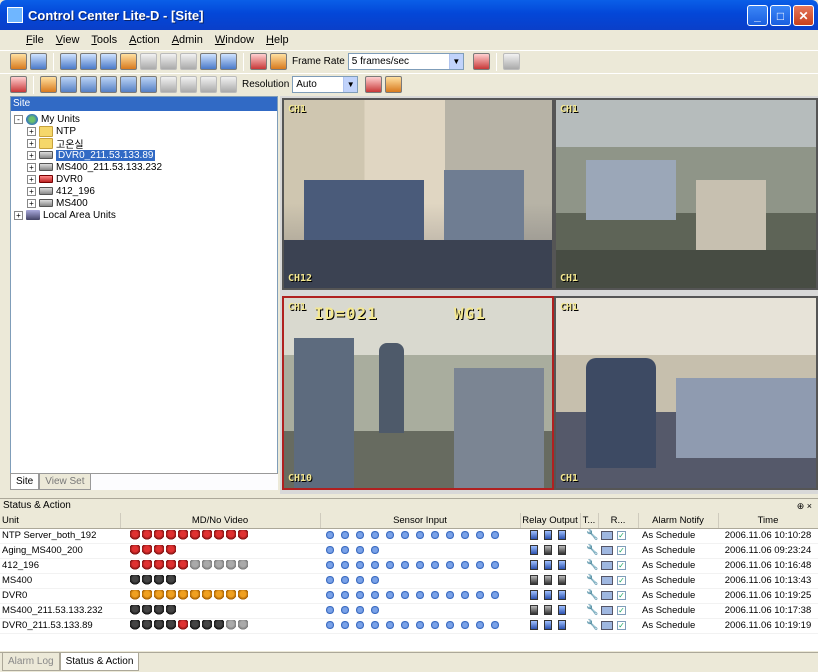 The height and width of the screenshot is (672, 818). What do you see at coordinates (678, 521) in the screenshot?
I see `column-header-alarm: Alarm Notify` at bounding box center [678, 521].